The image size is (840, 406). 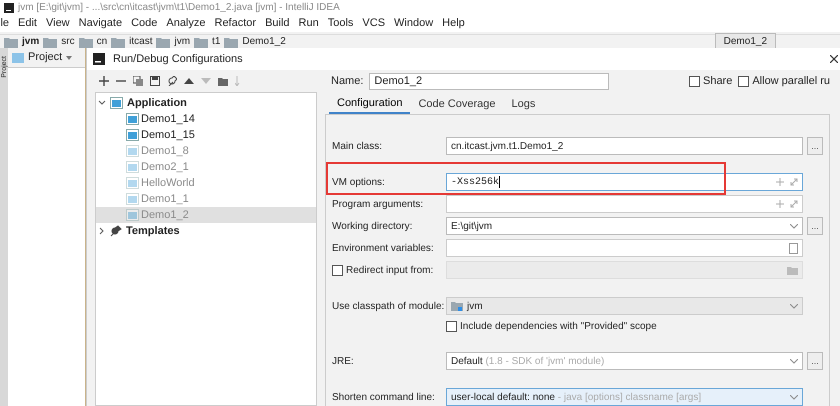 What do you see at coordinates (624, 397) in the screenshot?
I see `dropdown-field: user-local default: none - java [options] classname [args]` at bounding box center [624, 397].